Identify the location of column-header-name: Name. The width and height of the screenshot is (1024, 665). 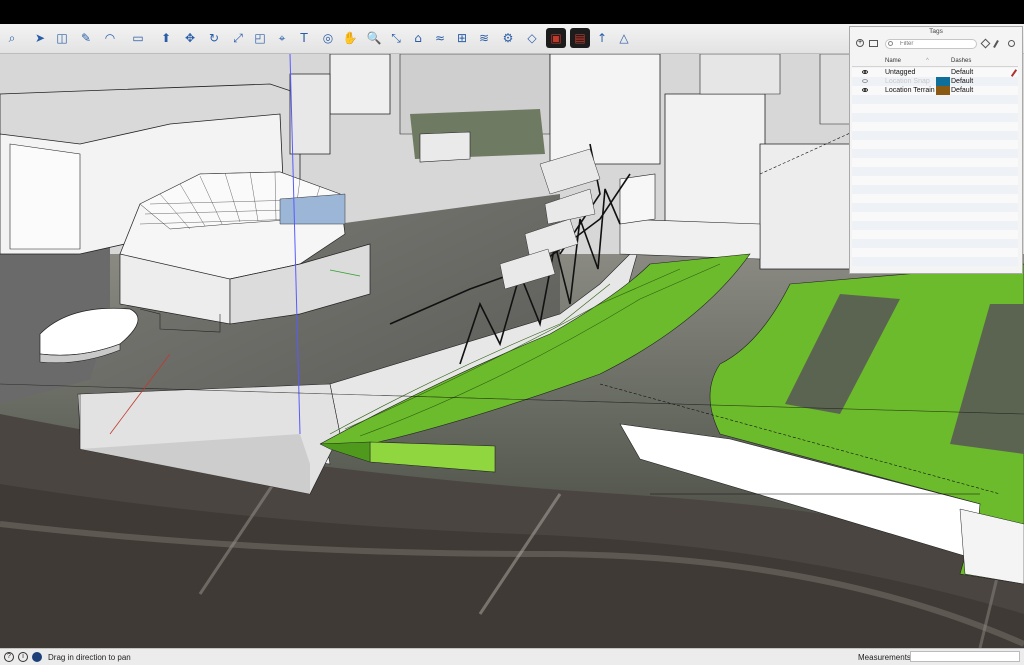
(893, 61).